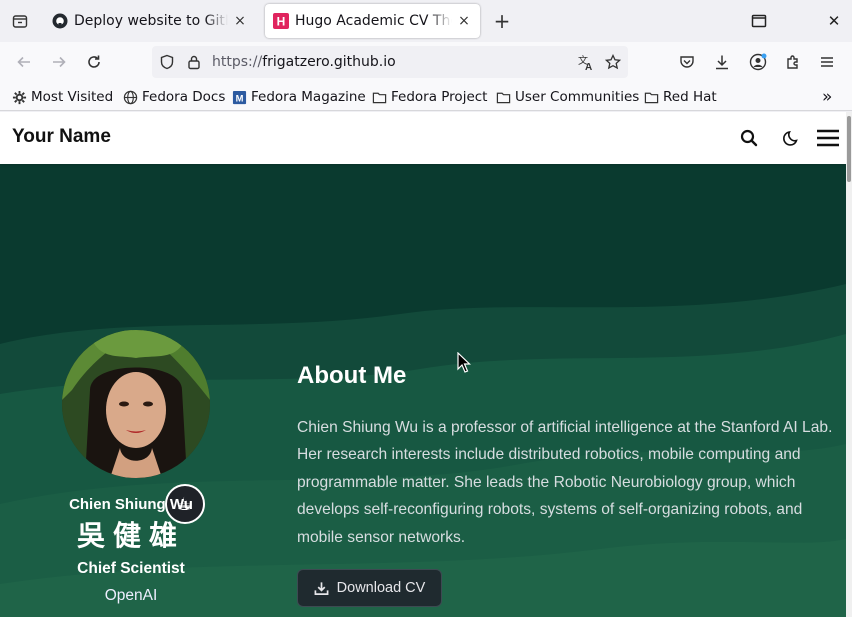 The width and height of the screenshot is (852, 617). I want to click on extensions-button, so click(793, 62).